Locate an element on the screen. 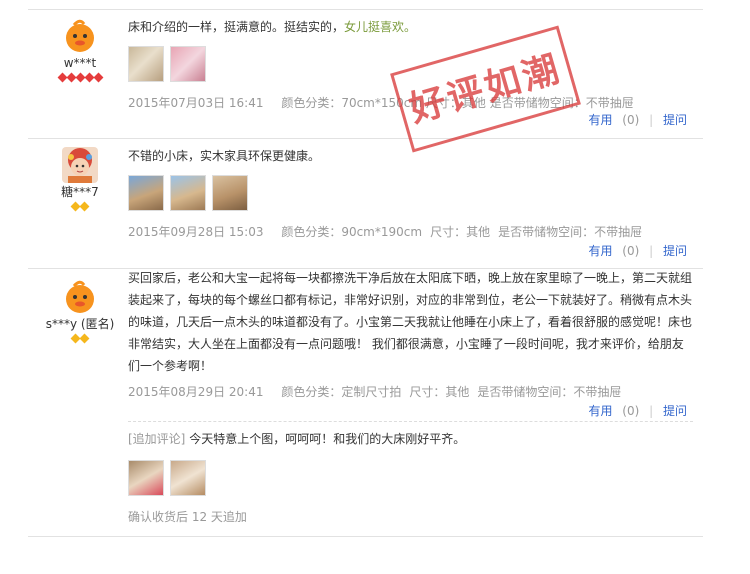 This screenshot has height=574, width=750. sku-color: 颜色分类：定制尺寸拍 is located at coordinates (341, 392).